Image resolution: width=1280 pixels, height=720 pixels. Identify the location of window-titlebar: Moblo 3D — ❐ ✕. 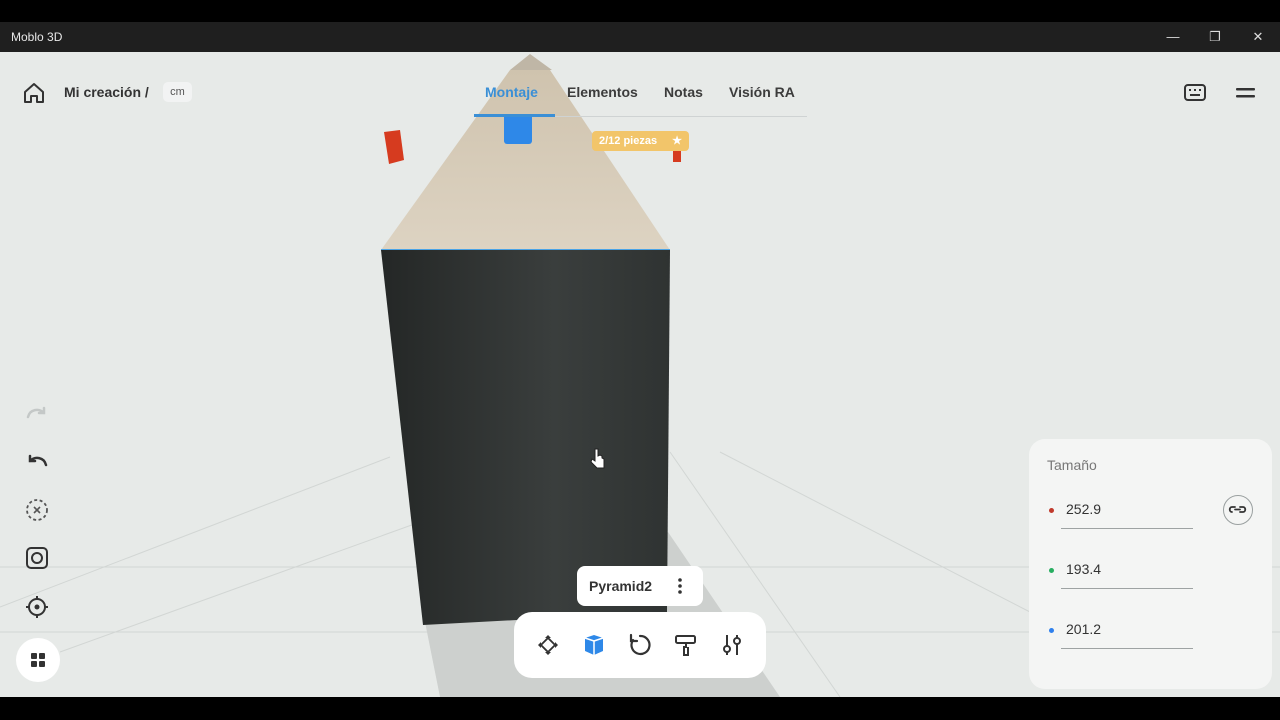
(640, 37).